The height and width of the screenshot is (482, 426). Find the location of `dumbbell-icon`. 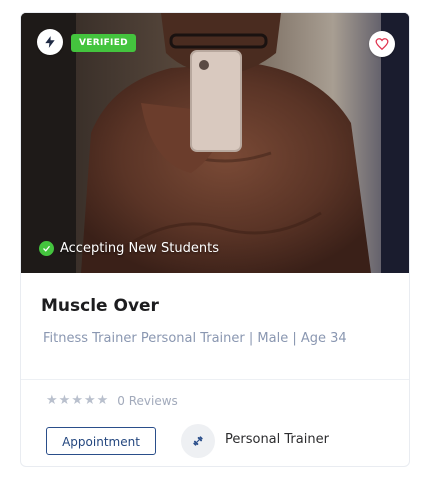

dumbbell-icon is located at coordinates (198, 441).